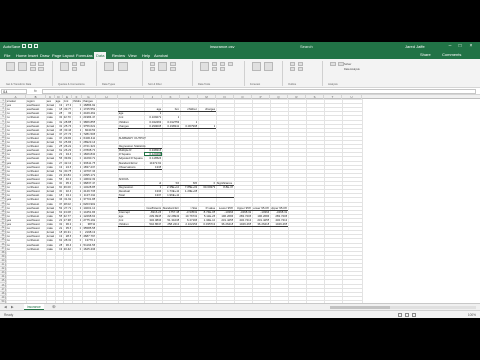 The image size is (480, 360). I want to click on data-analysis-button: Data Analysis, so click(352, 69).